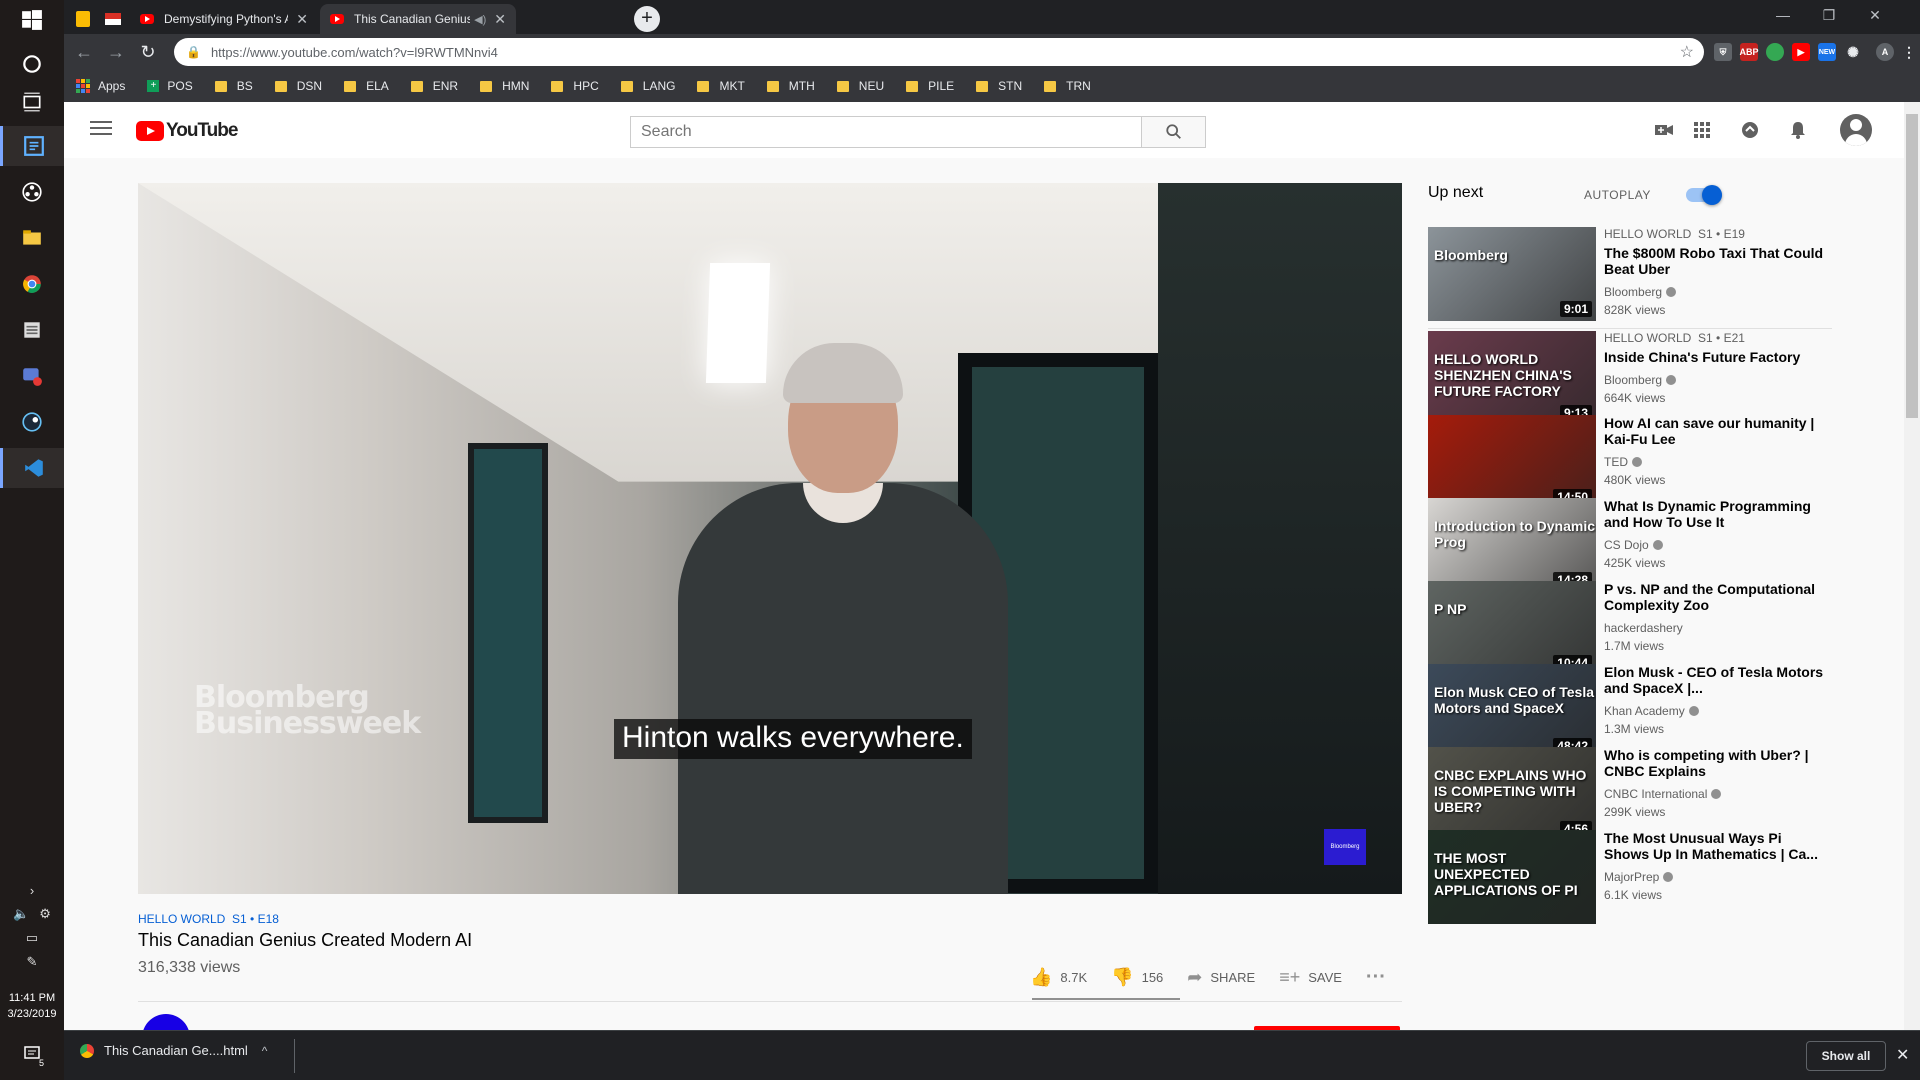 The height and width of the screenshot is (1080, 1920). What do you see at coordinates (647, 19) in the screenshot?
I see `new-tab-button: +` at bounding box center [647, 19].